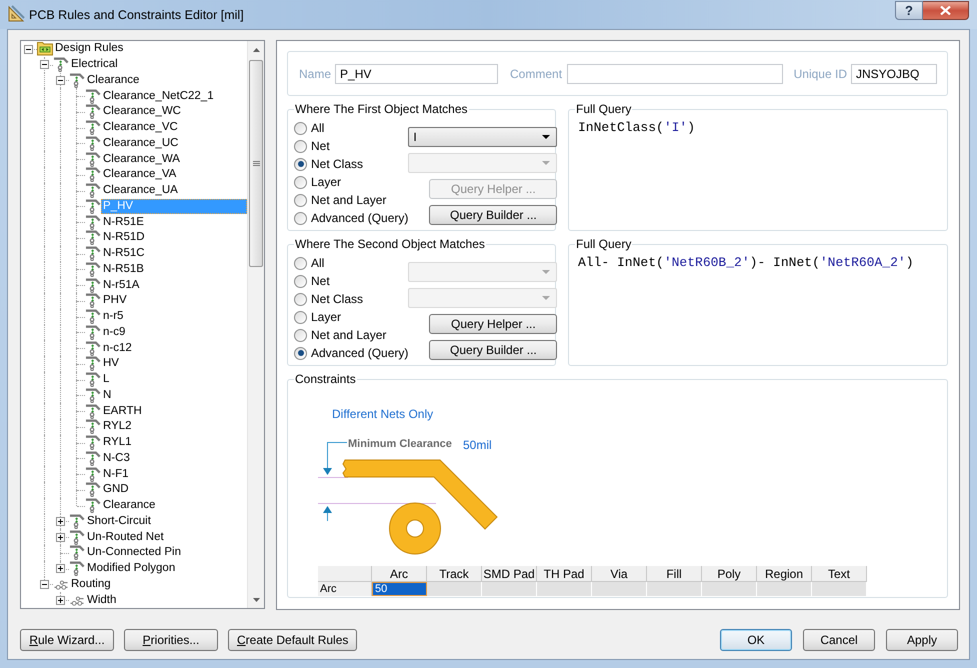 Image resolution: width=977 pixels, height=668 pixels. Describe the element at coordinates (416, 74) in the screenshot. I see `text-field: P_HV` at that location.